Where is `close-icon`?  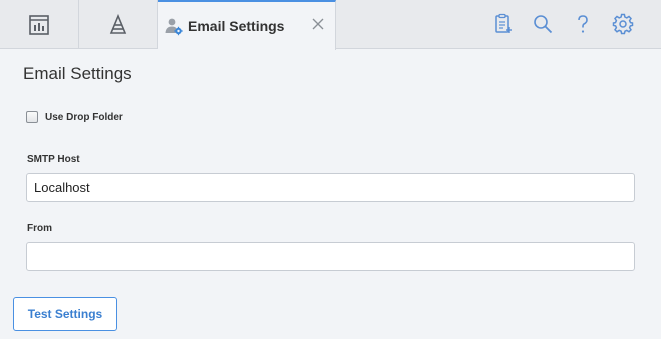
close-icon is located at coordinates (318, 24).